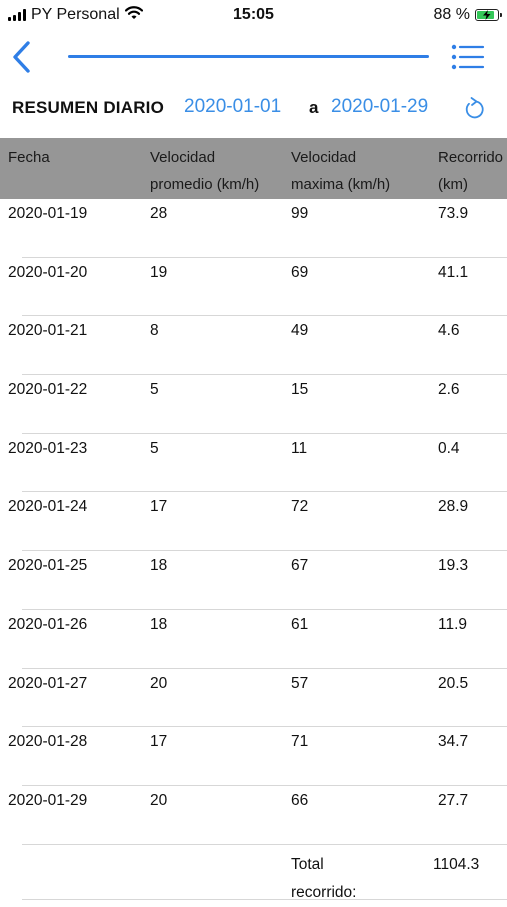 The image size is (507, 907). I want to click on cell-velocidad-maxima: 15, so click(300, 390).